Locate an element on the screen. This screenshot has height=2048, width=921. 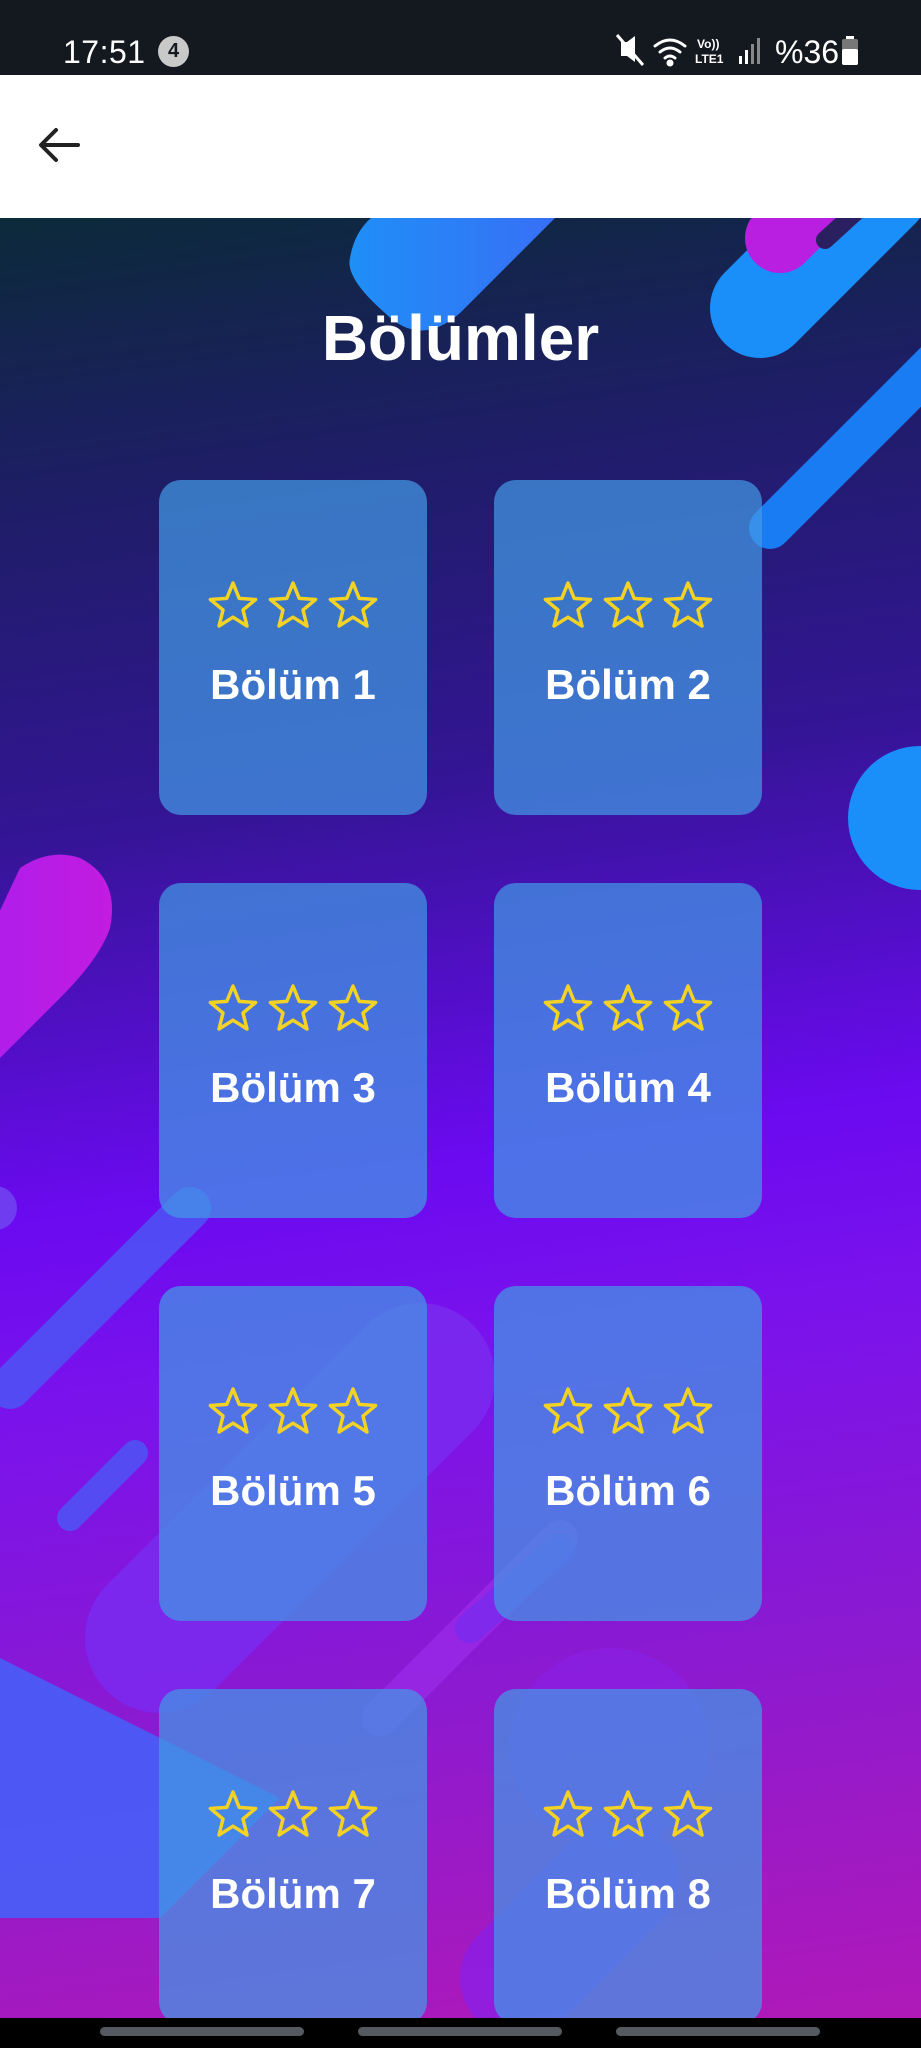
level-card-4: Bölüm 4 is located at coordinates (628, 1050).